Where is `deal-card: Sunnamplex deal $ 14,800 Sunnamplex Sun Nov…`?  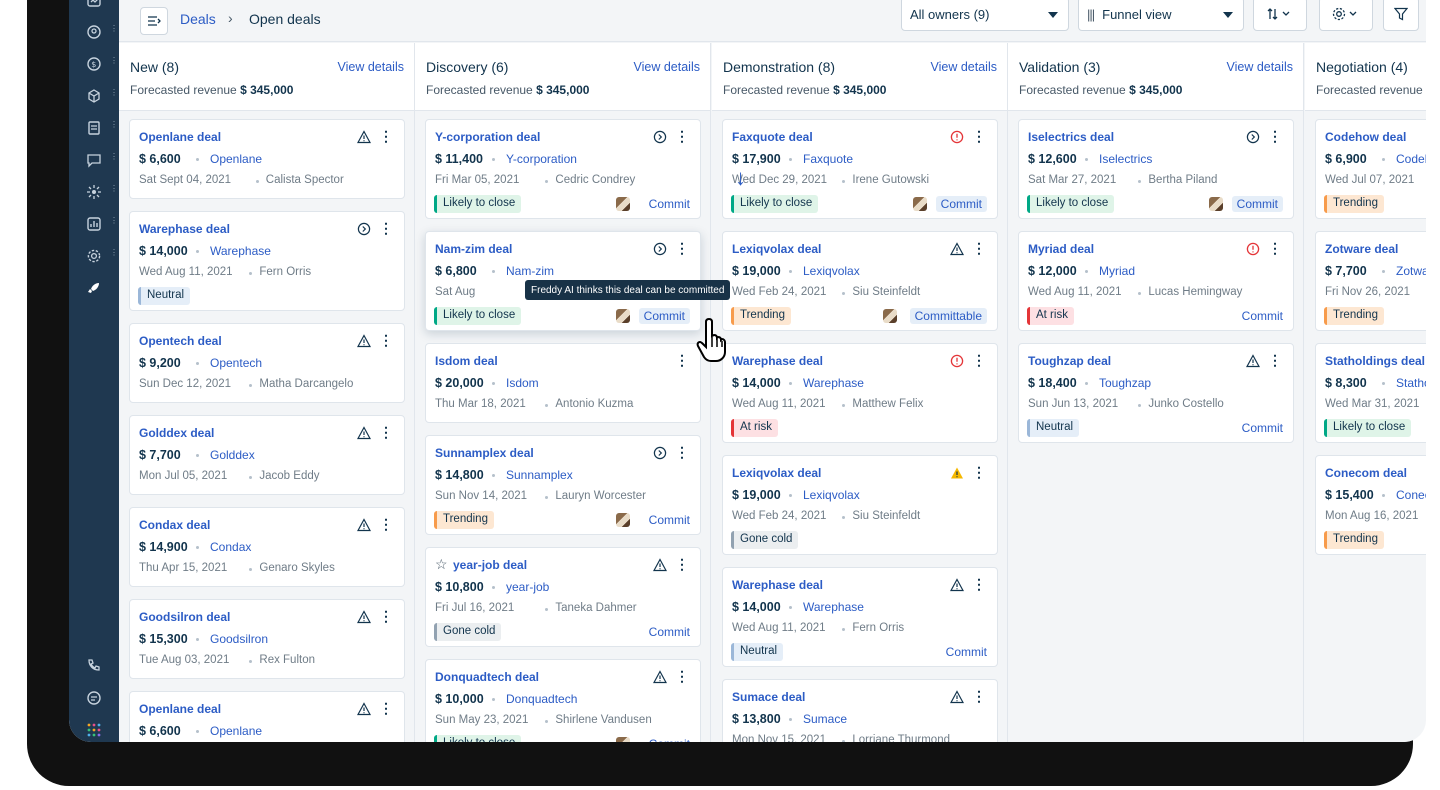 deal-card: Sunnamplex deal $ 14,800 Sunnamplex Sun Nov… is located at coordinates (563, 485).